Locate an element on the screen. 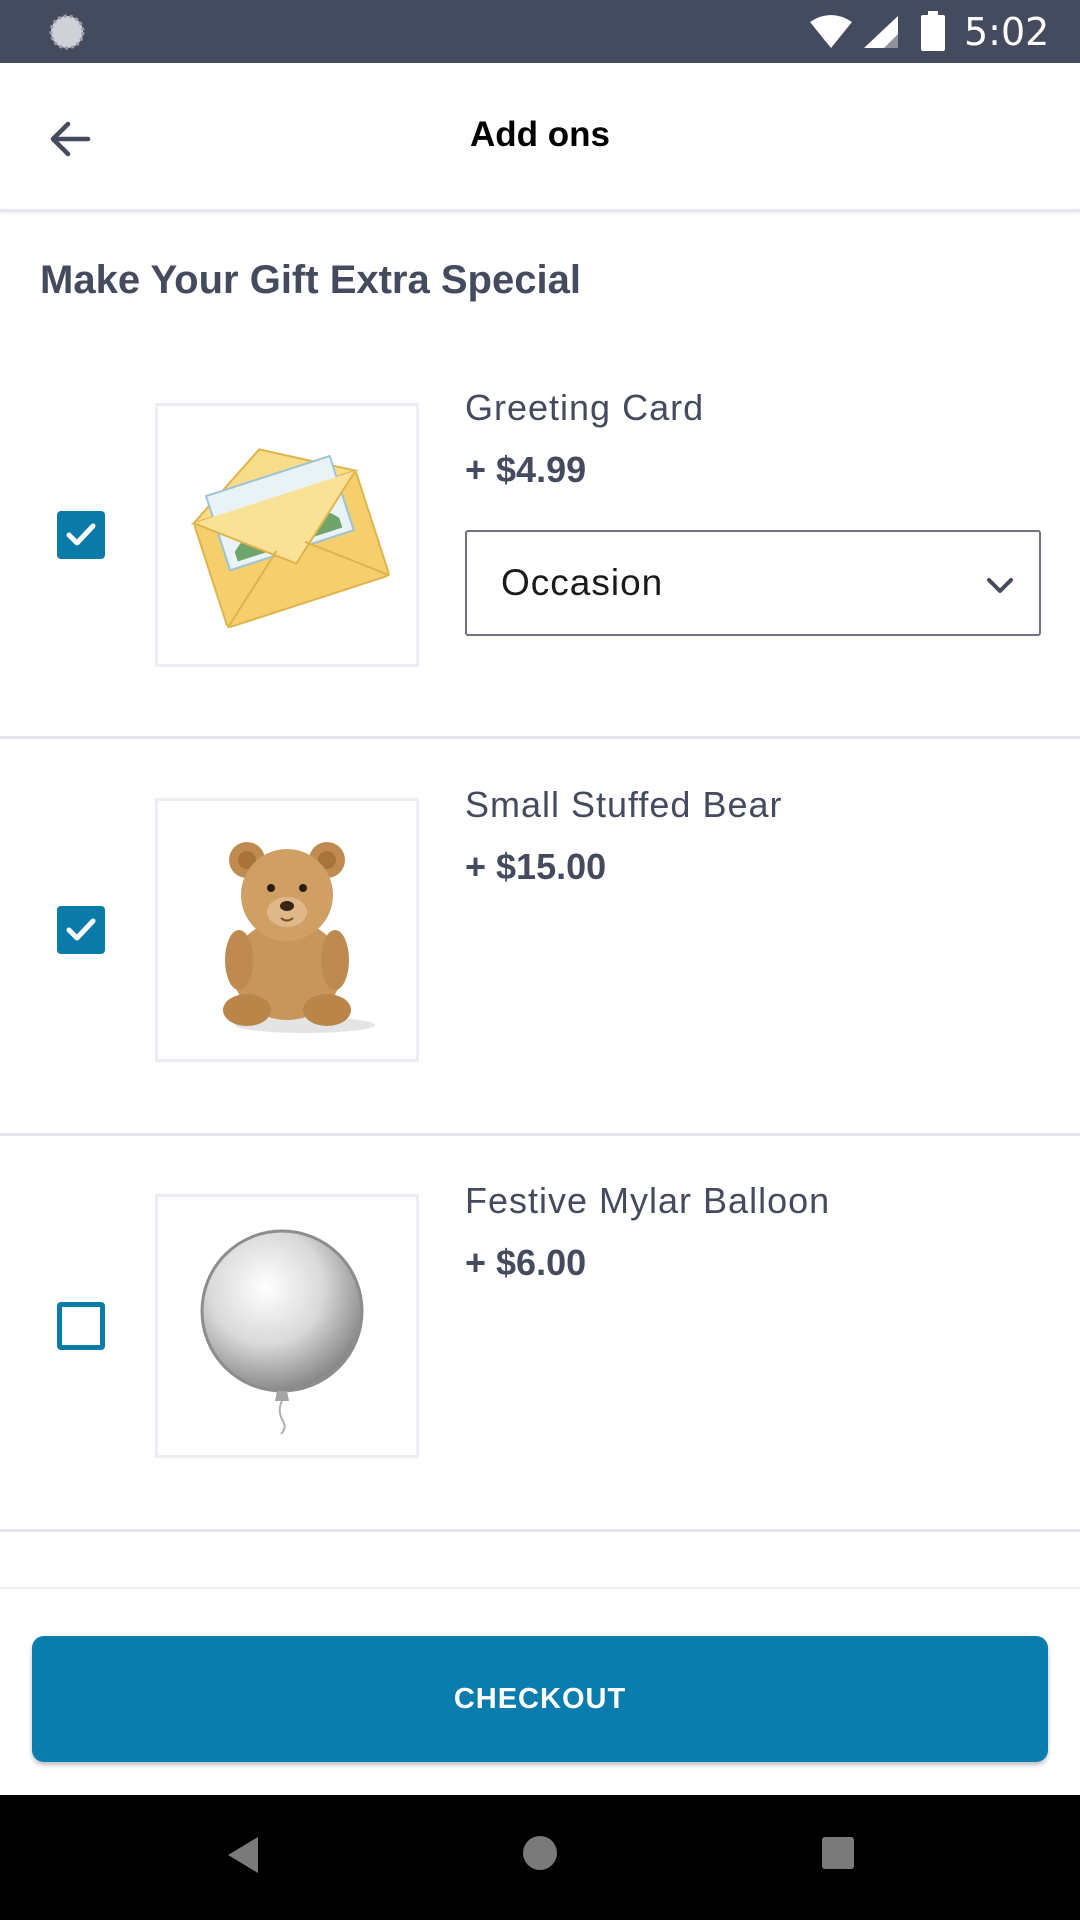 The image size is (1080, 1920). greeting-card-image is located at coordinates (290, 538).